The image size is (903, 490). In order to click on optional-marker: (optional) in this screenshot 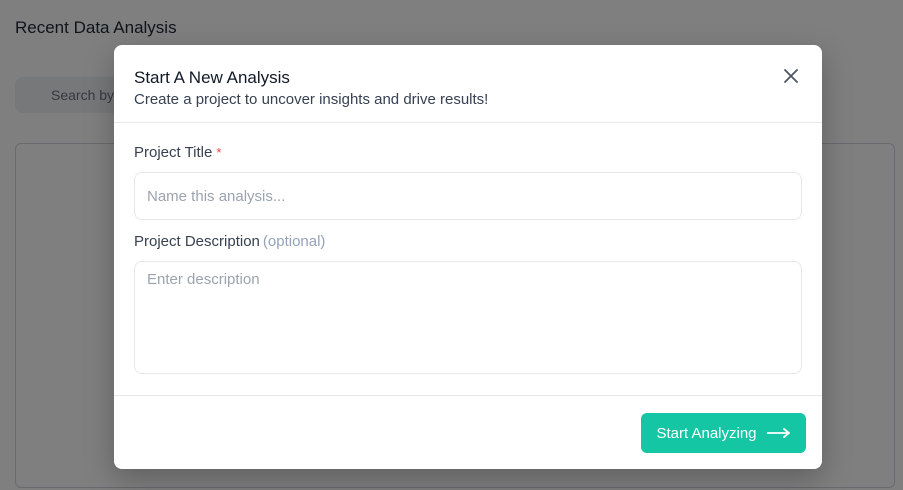, I will do `click(294, 241)`.